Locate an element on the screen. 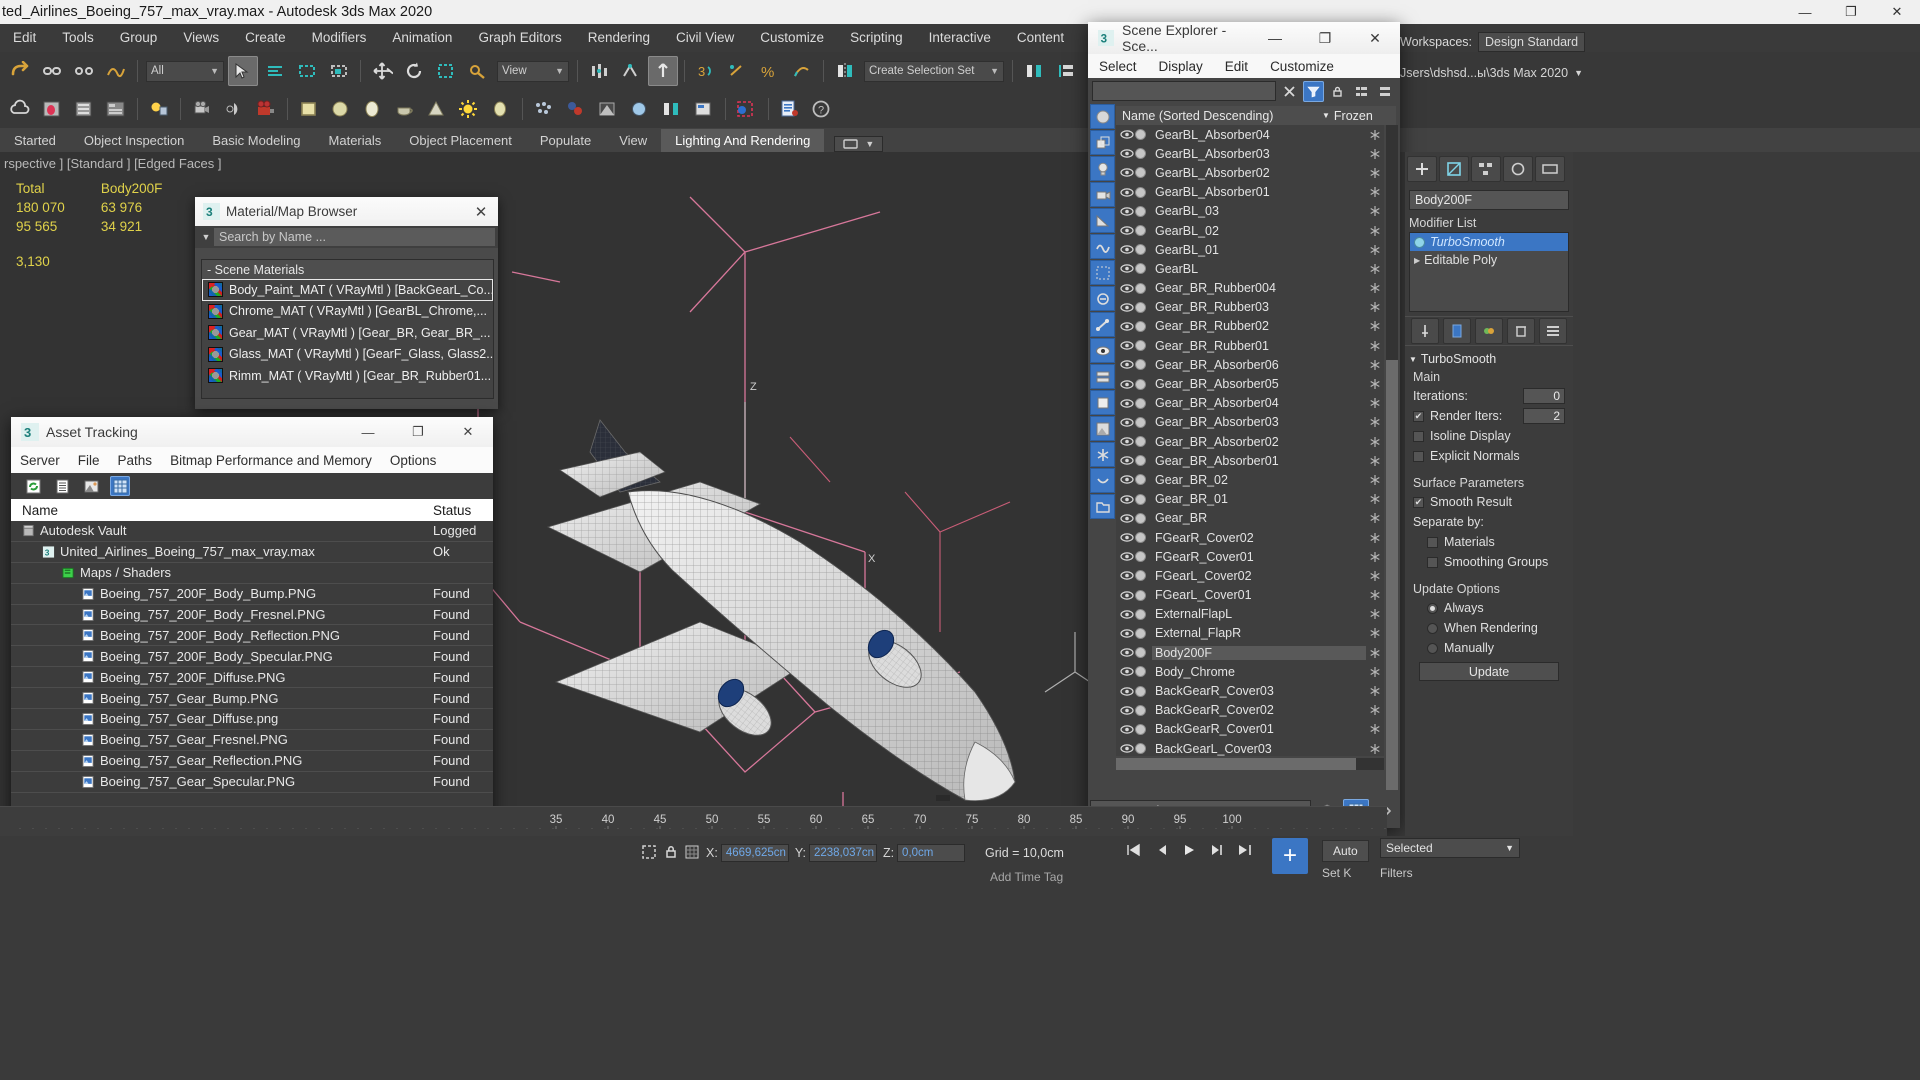 The height and width of the screenshot is (1080, 1920). asset-row: Boeing_757_Gear_Reflection.PNG Found is located at coordinates (252, 761).